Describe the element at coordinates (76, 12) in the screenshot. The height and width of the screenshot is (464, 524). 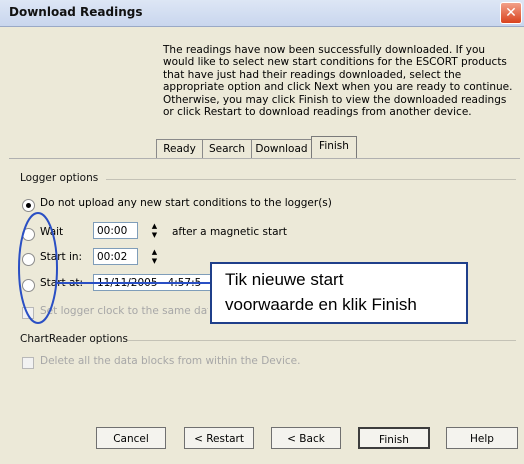
I see `window-title: Download Readings` at that location.